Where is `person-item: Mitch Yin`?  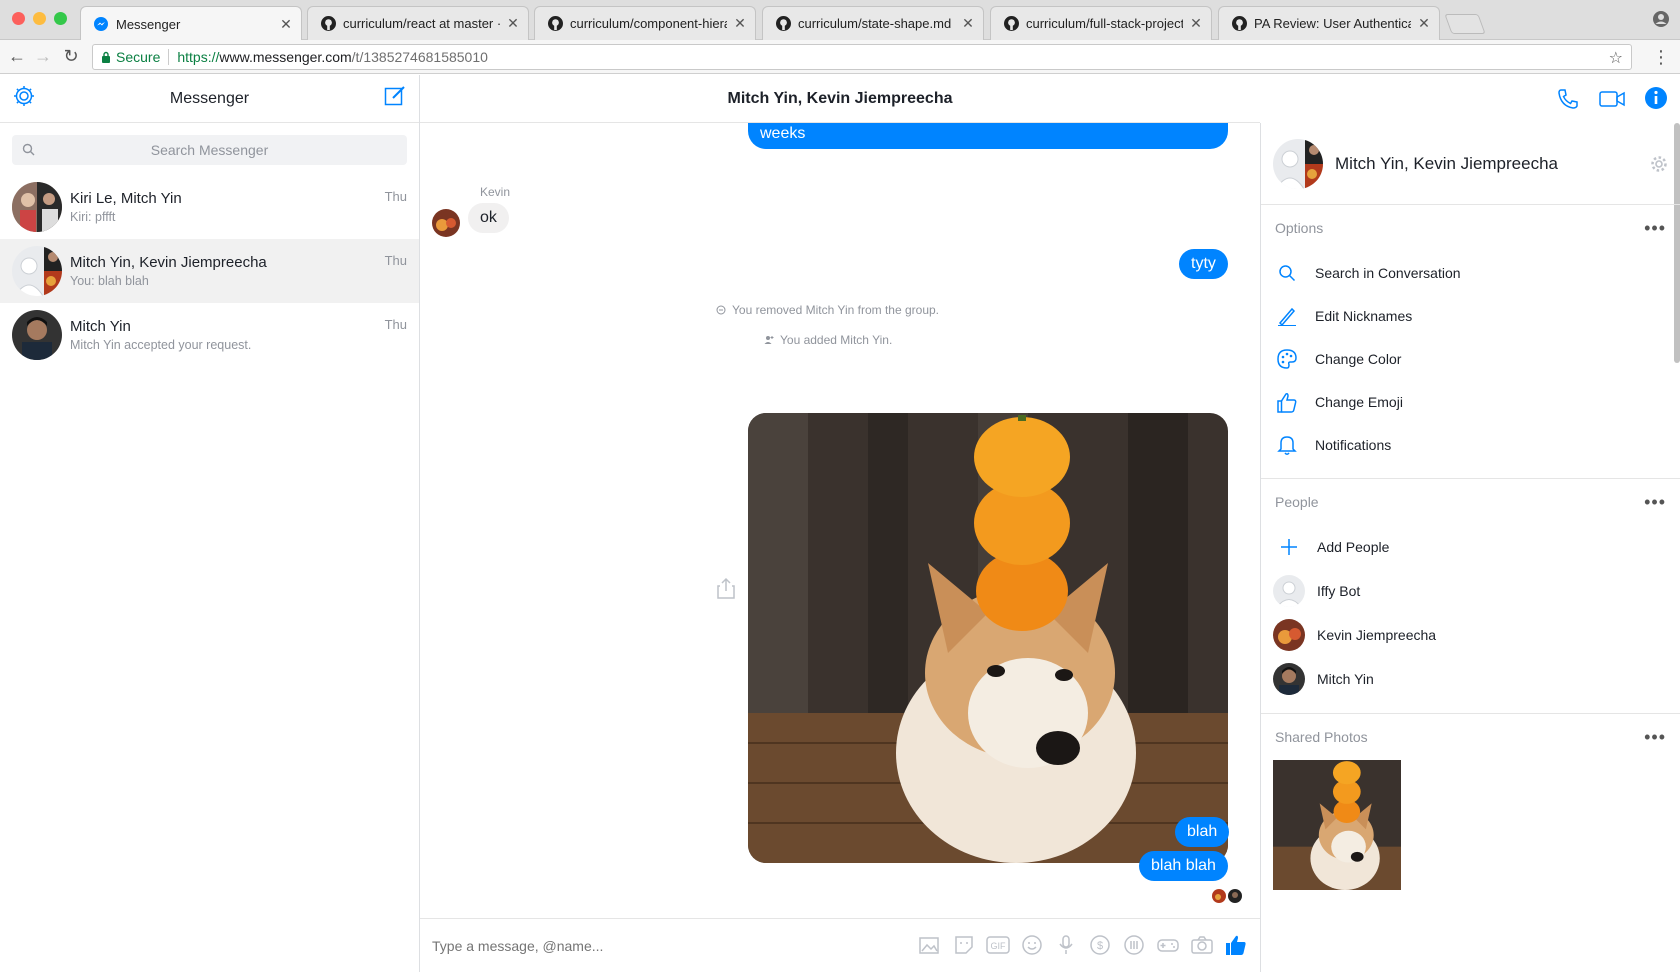 person-item: Mitch Yin is located at coordinates (1470, 679).